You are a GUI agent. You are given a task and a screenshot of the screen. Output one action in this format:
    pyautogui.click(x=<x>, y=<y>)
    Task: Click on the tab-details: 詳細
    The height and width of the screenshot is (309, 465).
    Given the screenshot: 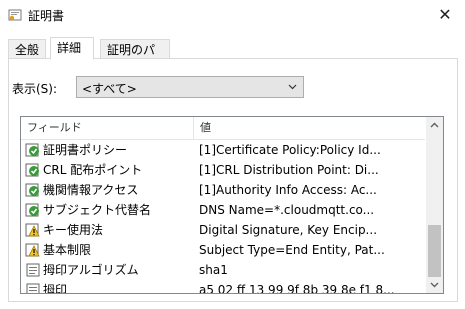 What is the action you would take?
    pyautogui.click(x=72, y=48)
    